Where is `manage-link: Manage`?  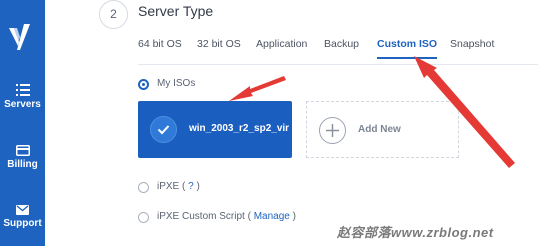 manage-link: Manage is located at coordinates (272, 216).